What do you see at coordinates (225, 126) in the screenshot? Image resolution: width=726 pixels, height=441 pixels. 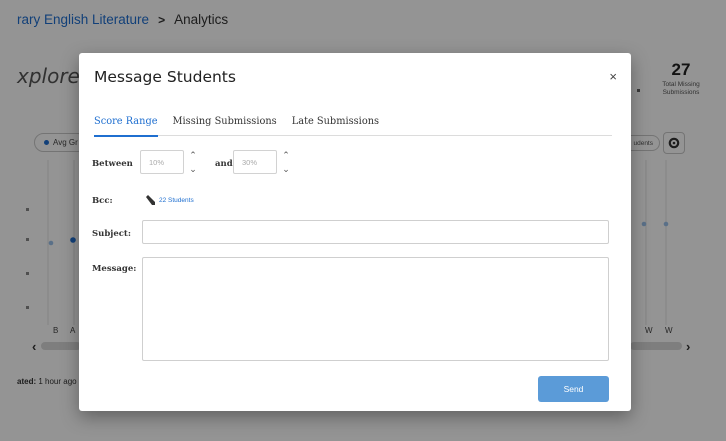 I see `tab-missing-submissions: Missing Submissions` at bounding box center [225, 126].